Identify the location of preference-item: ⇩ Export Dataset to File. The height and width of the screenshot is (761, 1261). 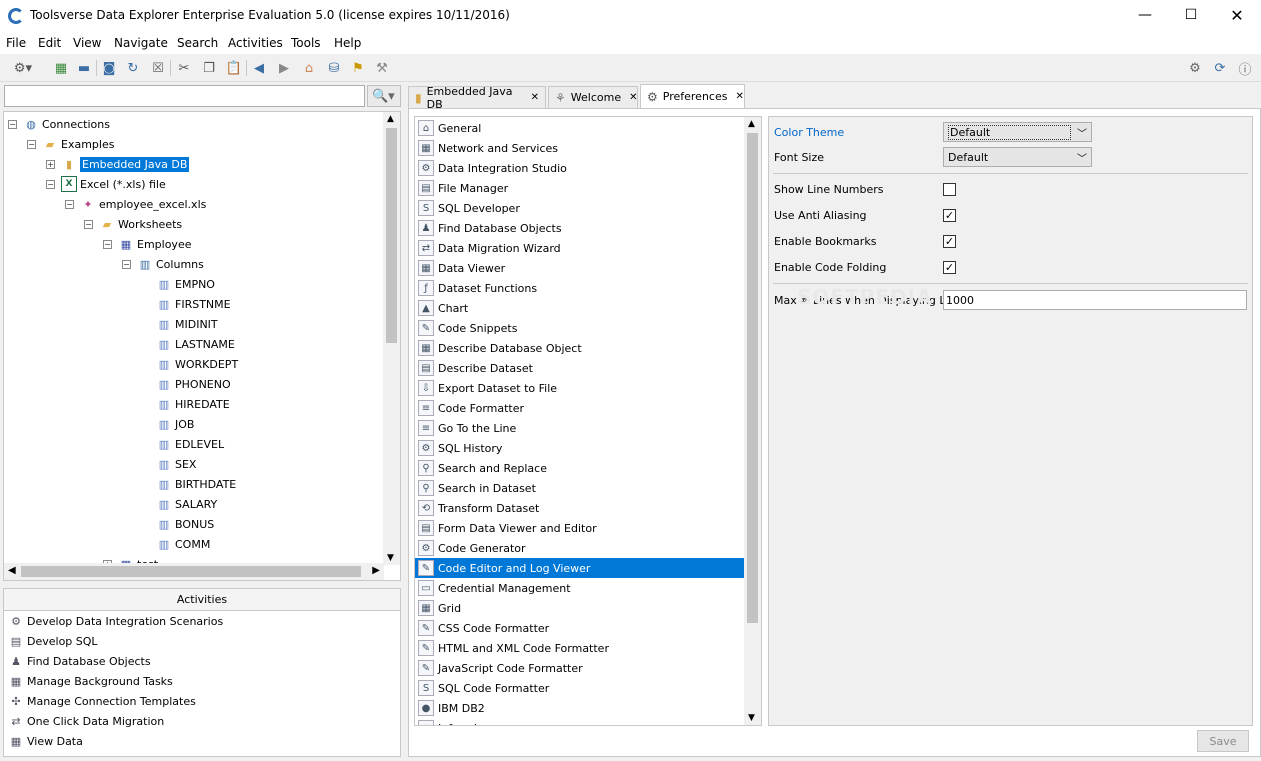
(580, 388).